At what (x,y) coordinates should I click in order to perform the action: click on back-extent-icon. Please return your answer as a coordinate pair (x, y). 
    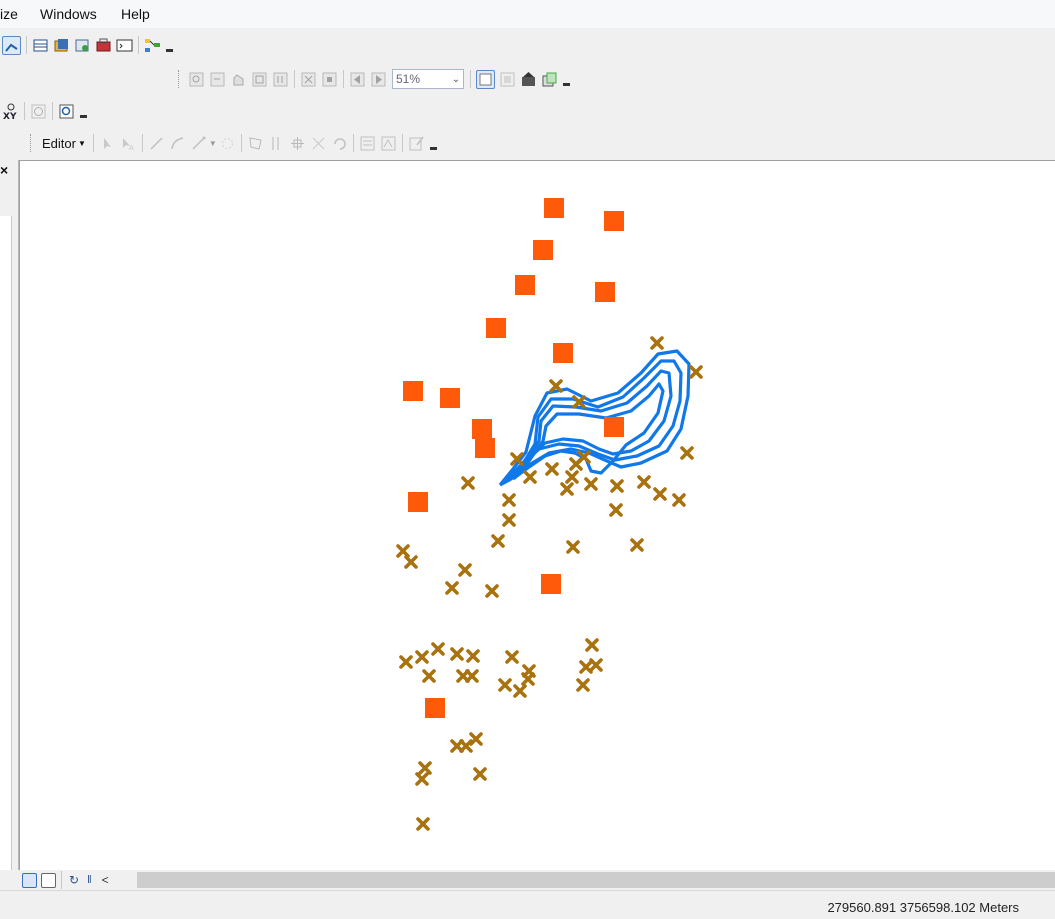
    Looking at the image, I should click on (357, 79).